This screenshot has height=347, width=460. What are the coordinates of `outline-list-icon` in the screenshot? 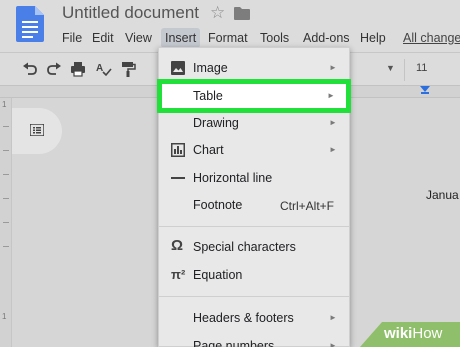 It's located at (37, 130).